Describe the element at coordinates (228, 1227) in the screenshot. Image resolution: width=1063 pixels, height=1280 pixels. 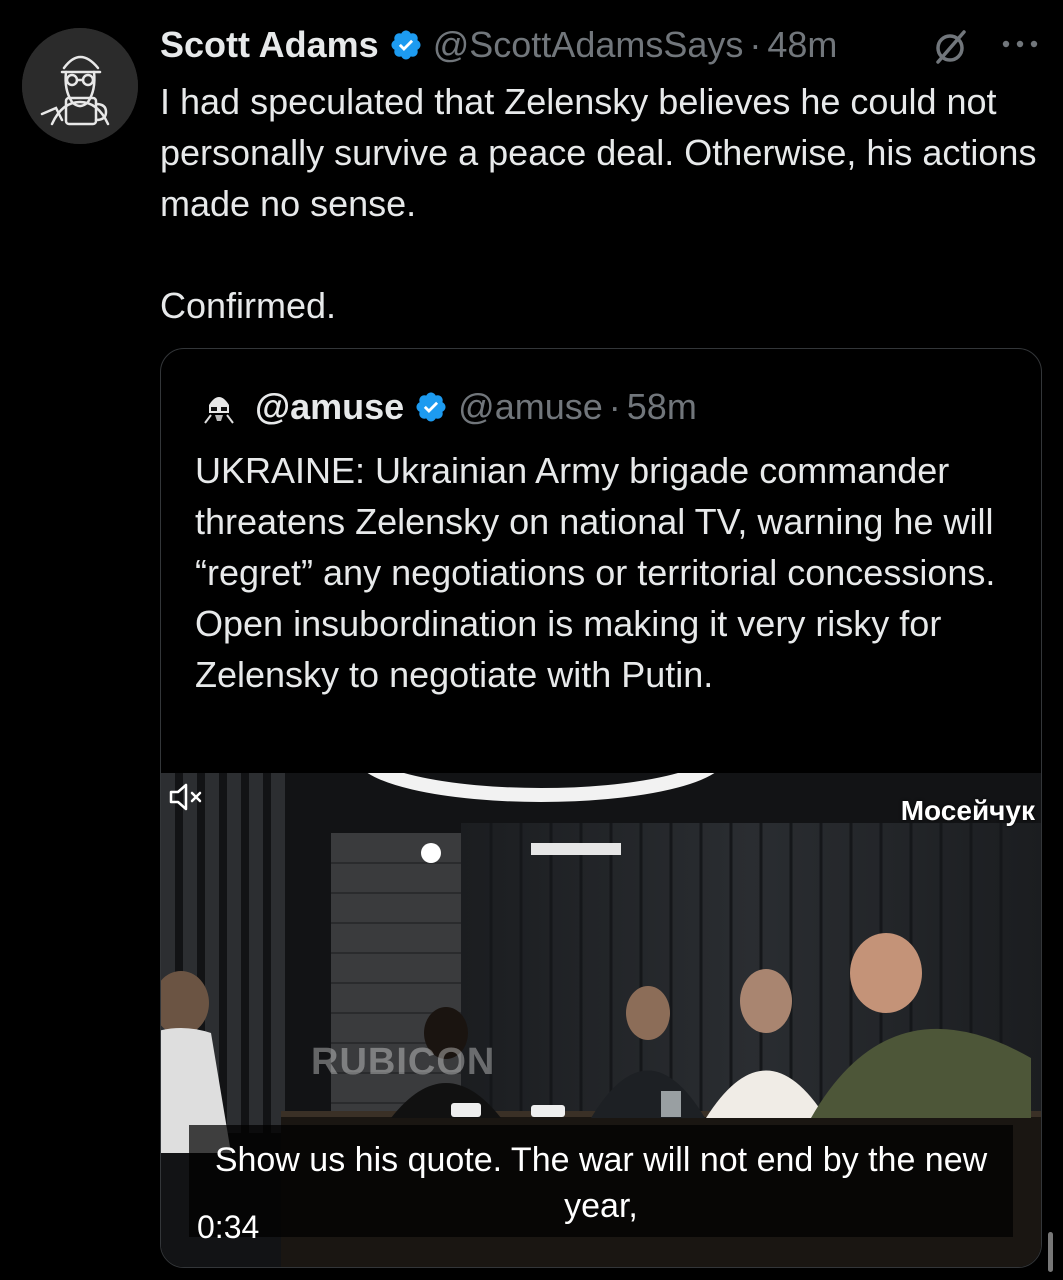
I see `video-duration: 0:34` at that location.